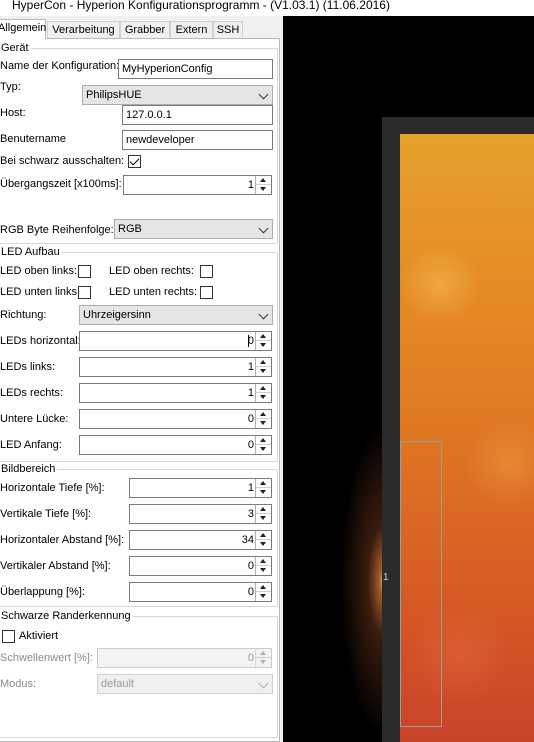 This screenshot has width=534, height=742. I want to click on mode-select: default, so click(185, 684).